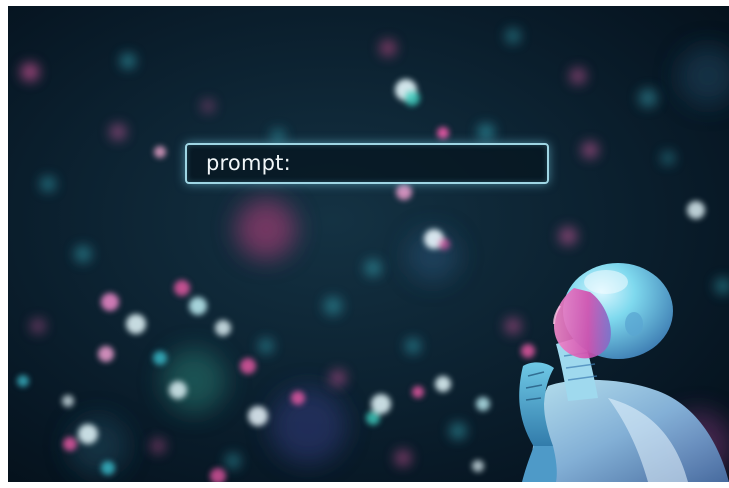 Image resolution: width=729 pixels, height=488 pixels. Describe the element at coordinates (248, 163) in the screenshot. I see `prompt-label: prompt:` at that location.